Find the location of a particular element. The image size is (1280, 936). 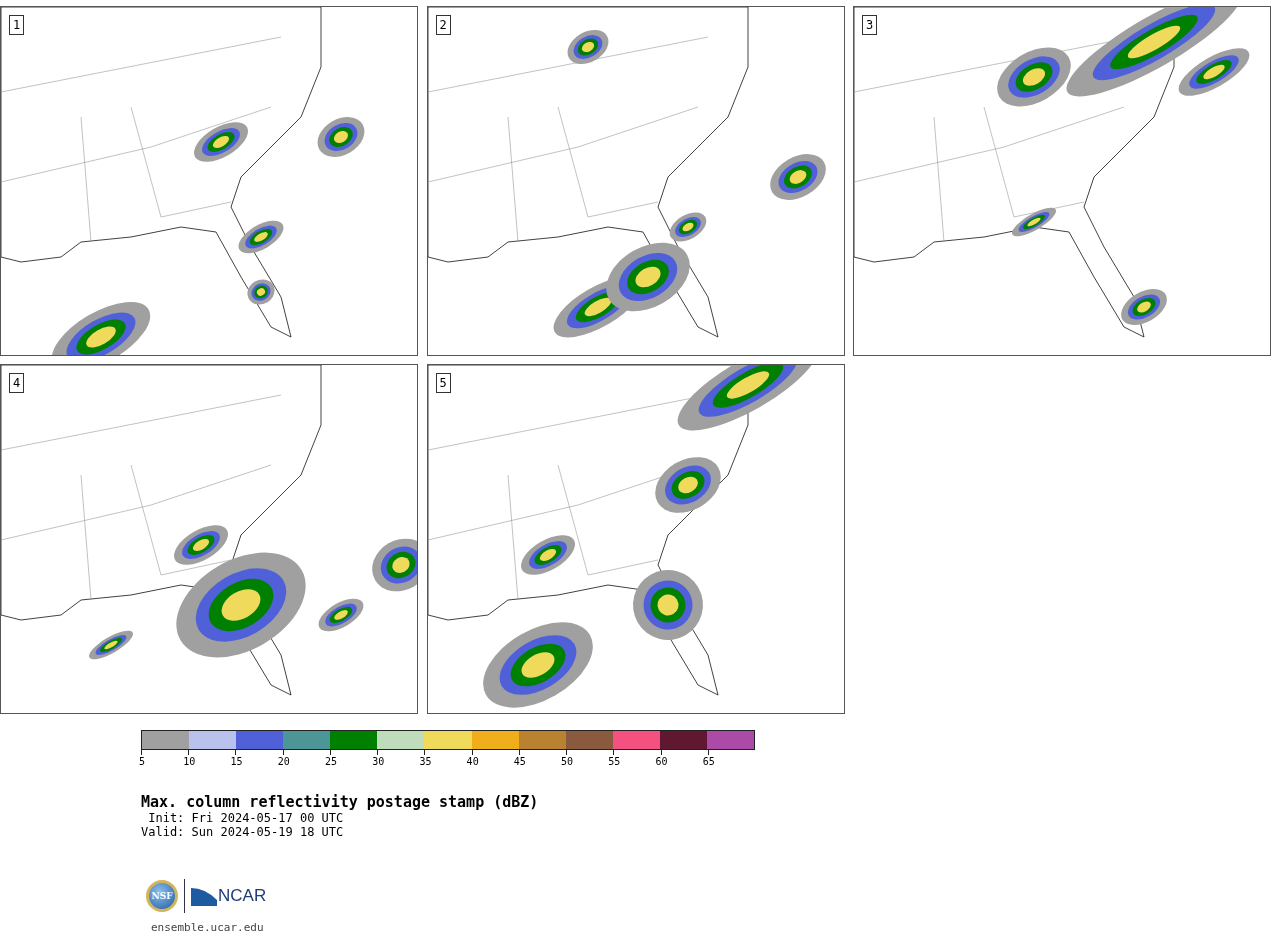

tick-label: 10 is located at coordinates (189, 761).